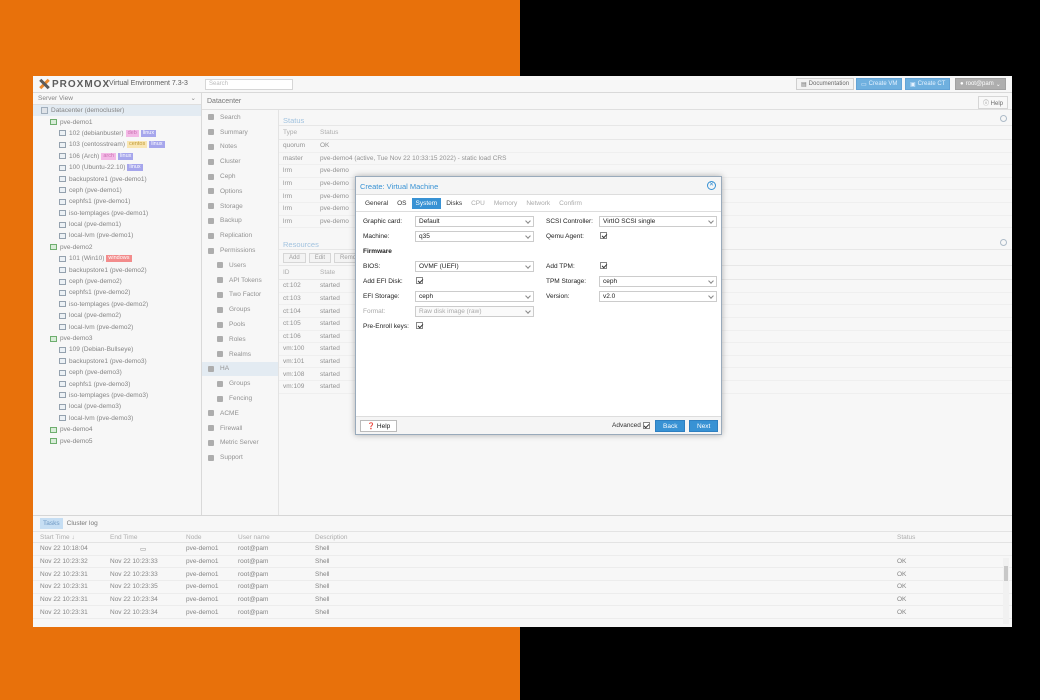  I want to click on add-tpm-label: Add TPM:, so click(560, 266).